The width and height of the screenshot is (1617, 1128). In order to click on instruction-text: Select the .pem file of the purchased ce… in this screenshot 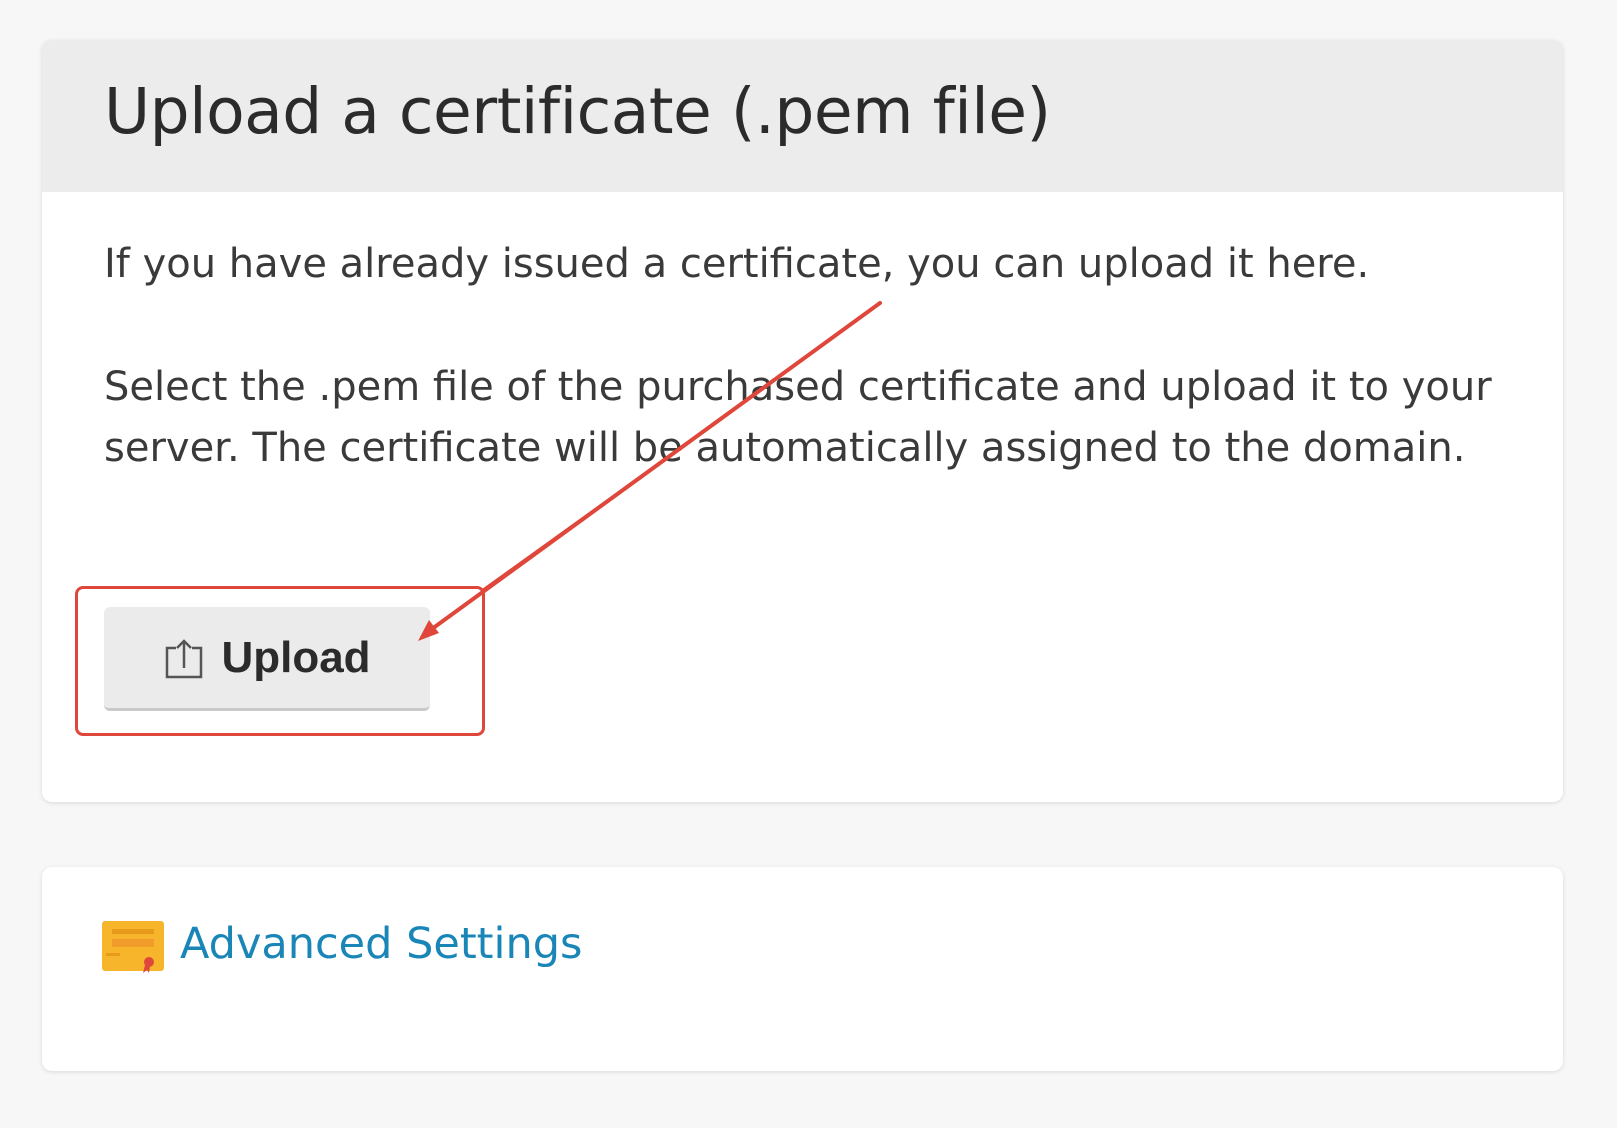, I will do `click(798, 417)`.